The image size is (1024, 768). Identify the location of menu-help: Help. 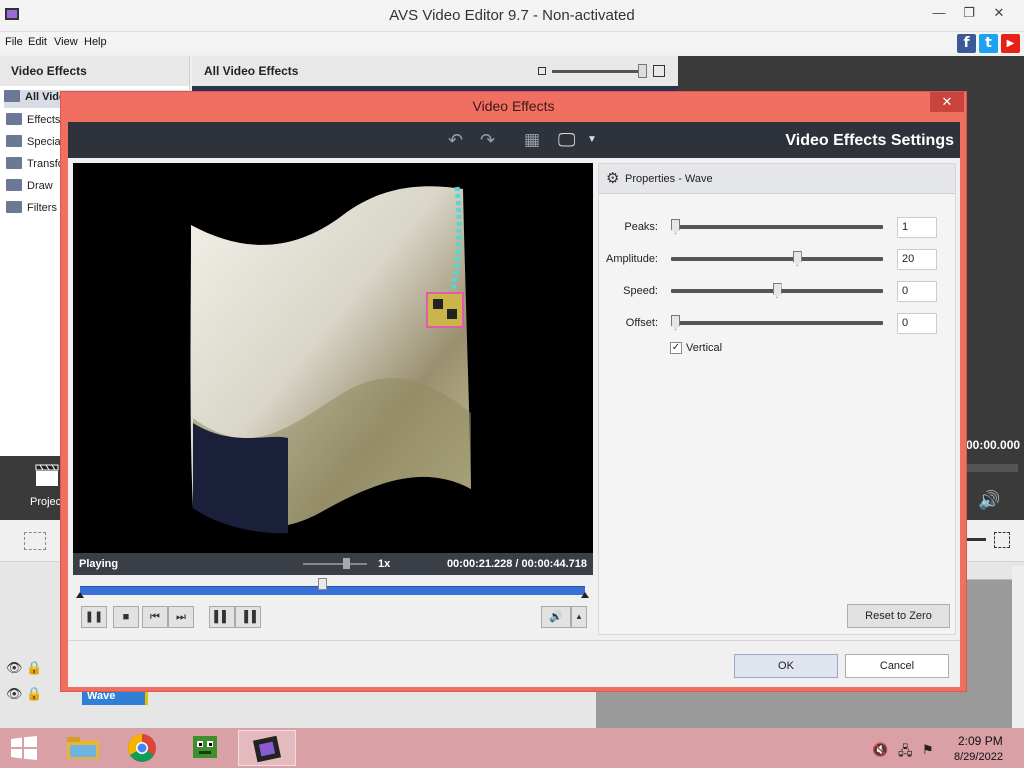
(95, 42).